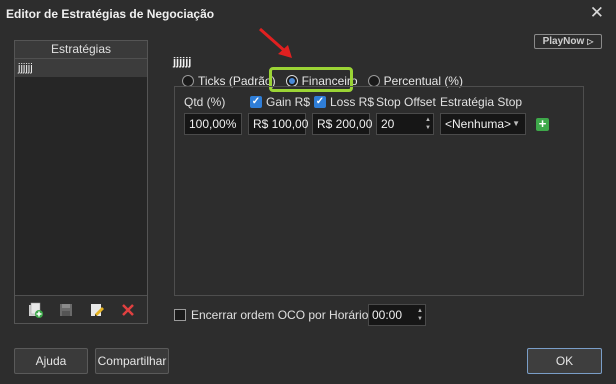 Image resolution: width=616 pixels, height=384 pixels. I want to click on delete-icon, so click(128, 310).